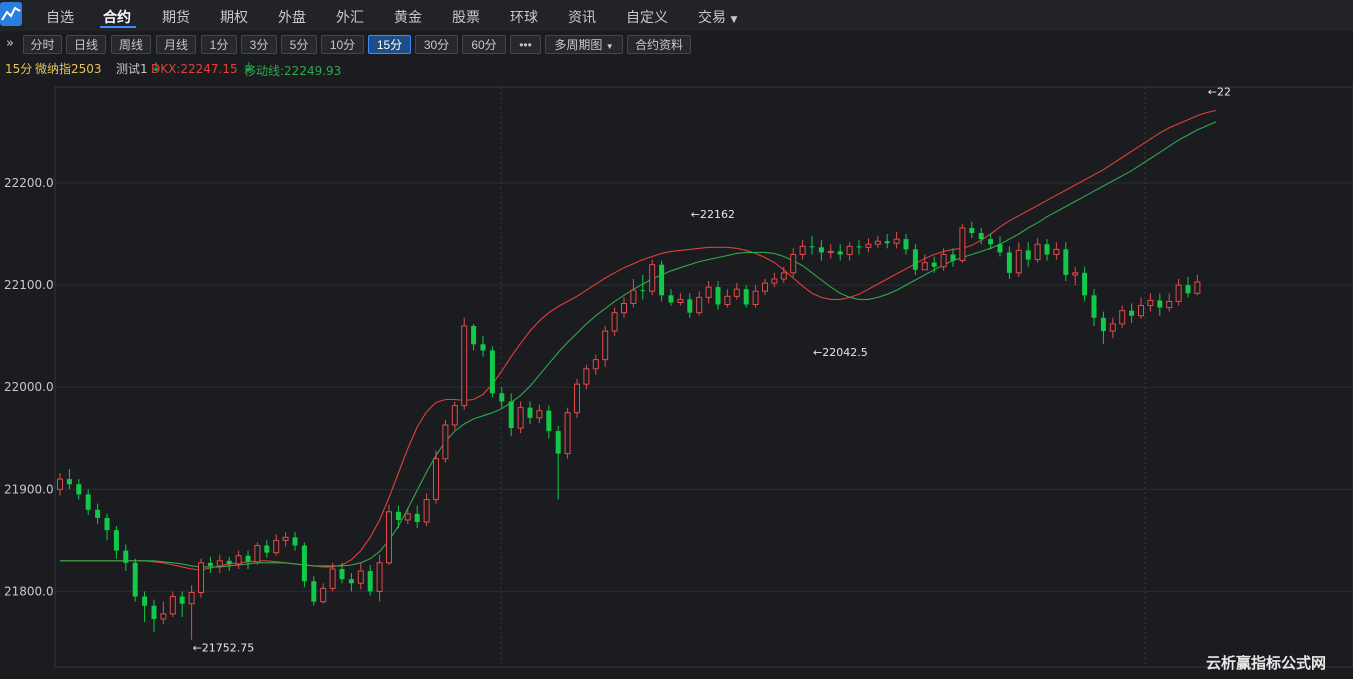  Describe the element at coordinates (389, 44) in the screenshot. I see `period-button-15m: 15分` at that location.